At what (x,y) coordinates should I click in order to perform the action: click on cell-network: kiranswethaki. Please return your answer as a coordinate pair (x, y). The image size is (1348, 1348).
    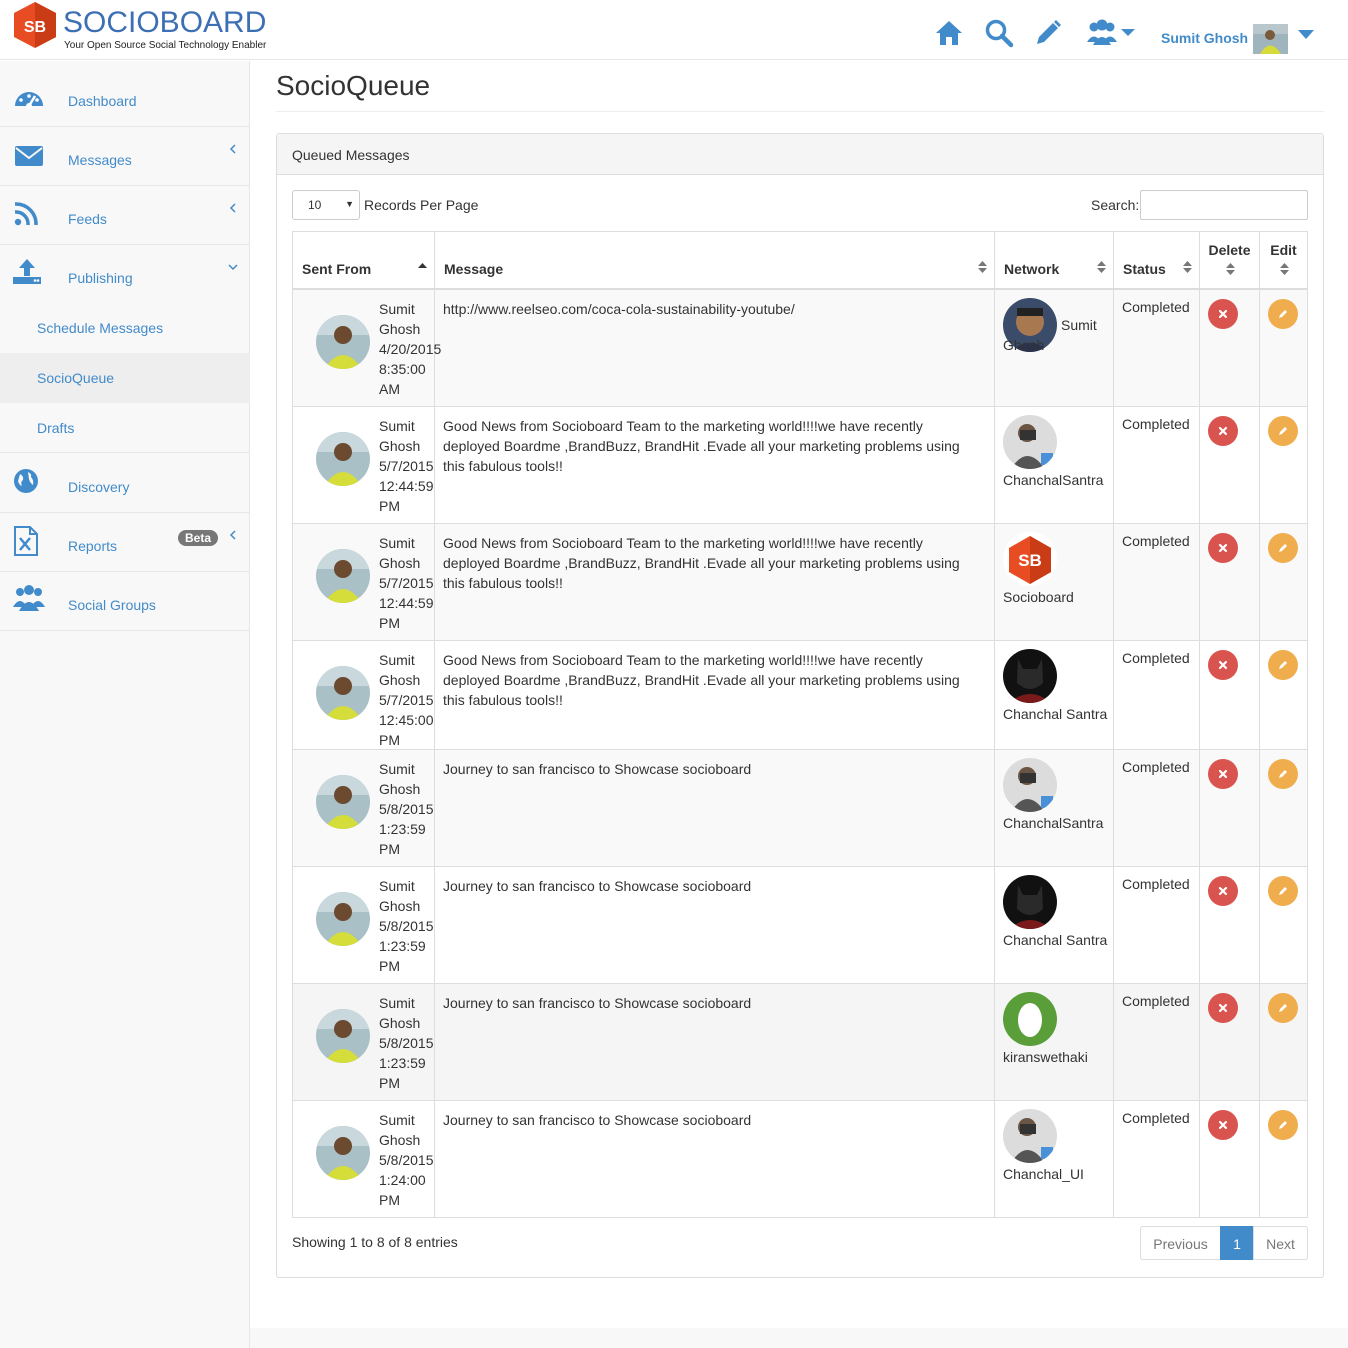
    Looking at the image, I should click on (1054, 1042).